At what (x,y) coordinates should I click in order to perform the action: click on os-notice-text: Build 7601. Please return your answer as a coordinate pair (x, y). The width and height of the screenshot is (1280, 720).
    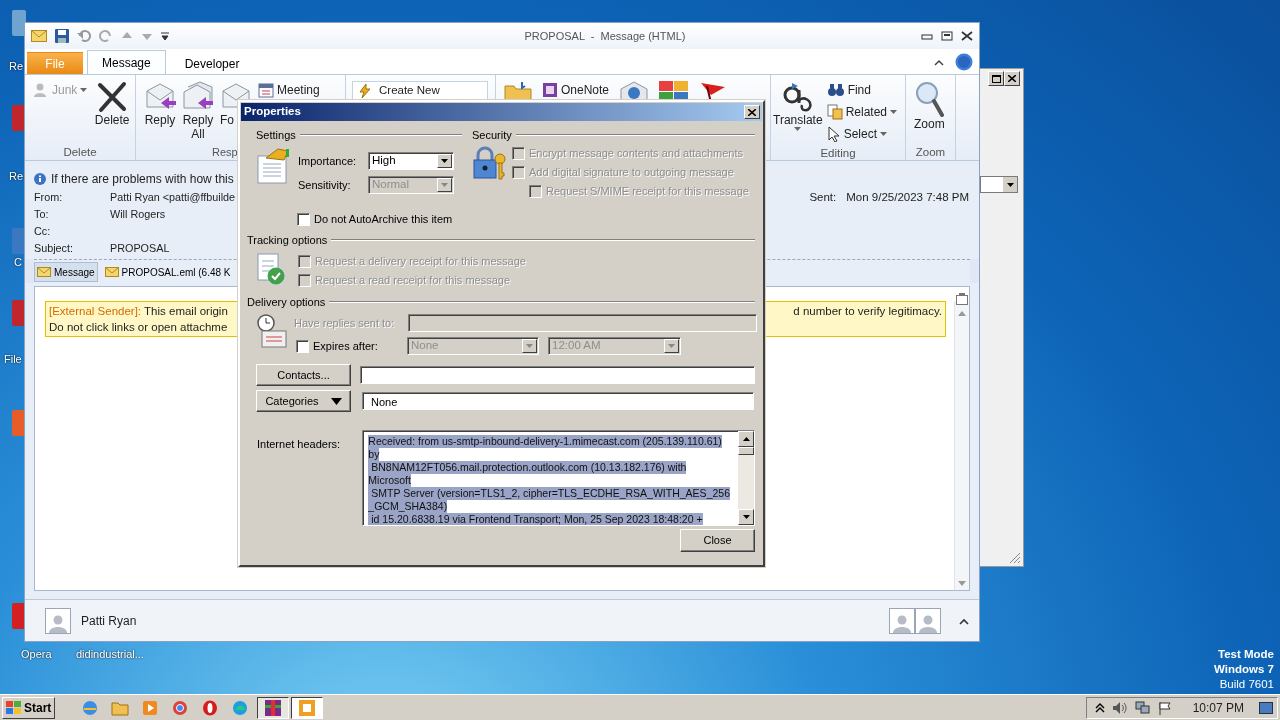
    Looking at the image, I should click on (1246, 684).